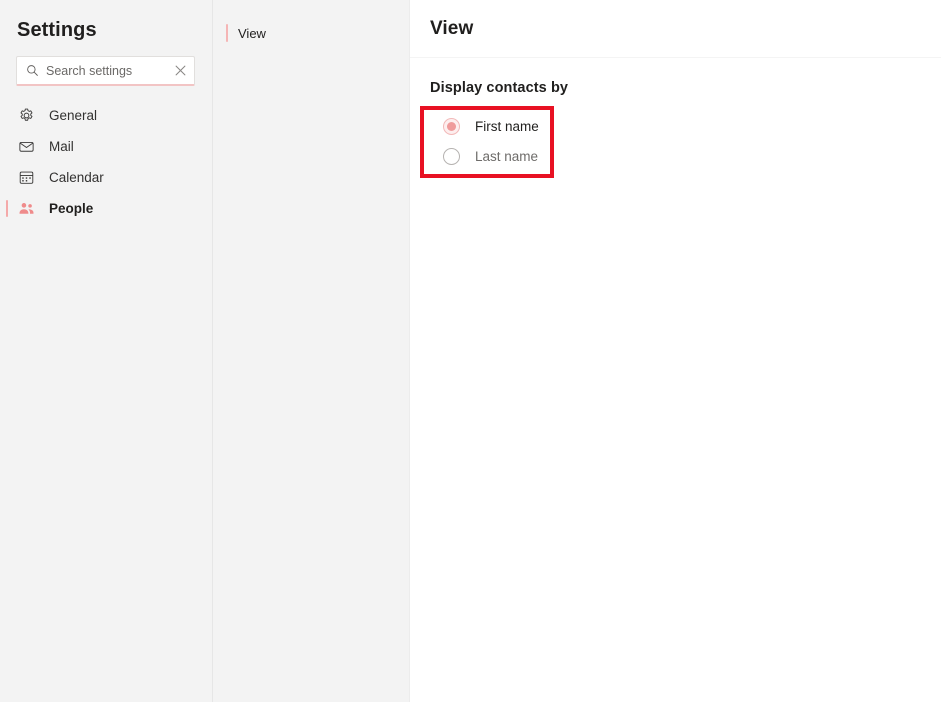 Image resolution: width=941 pixels, height=702 pixels. Describe the element at coordinates (26, 116) in the screenshot. I see `gear-icon` at that location.